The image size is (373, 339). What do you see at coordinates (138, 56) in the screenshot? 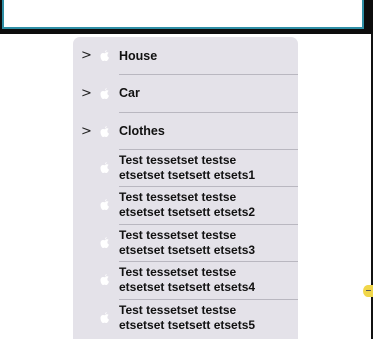
I see `menu-item-label: House` at bounding box center [138, 56].